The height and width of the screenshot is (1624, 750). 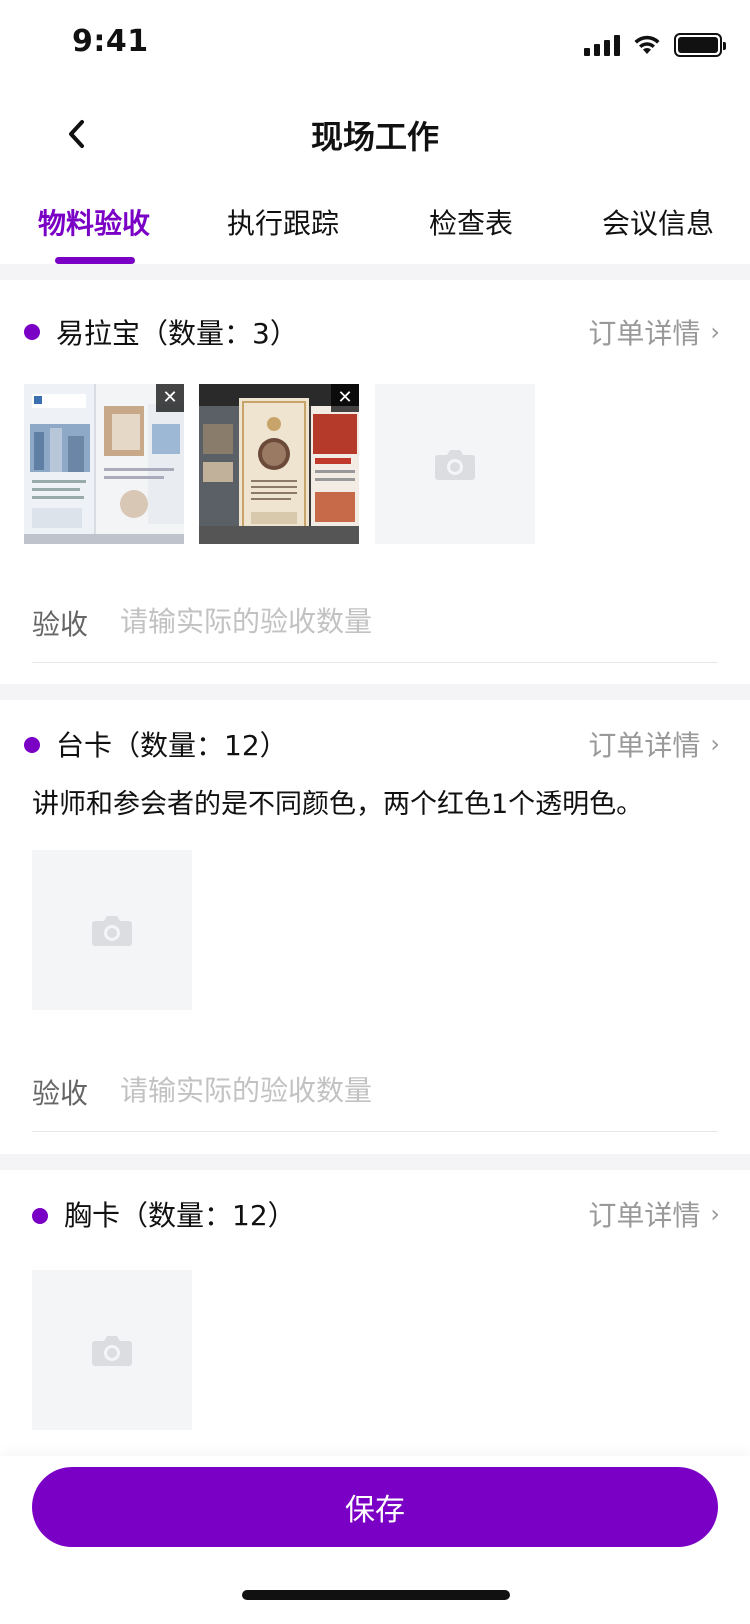 What do you see at coordinates (602, 45) in the screenshot?
I see `signal-icon` at bounding box center [602, 45].